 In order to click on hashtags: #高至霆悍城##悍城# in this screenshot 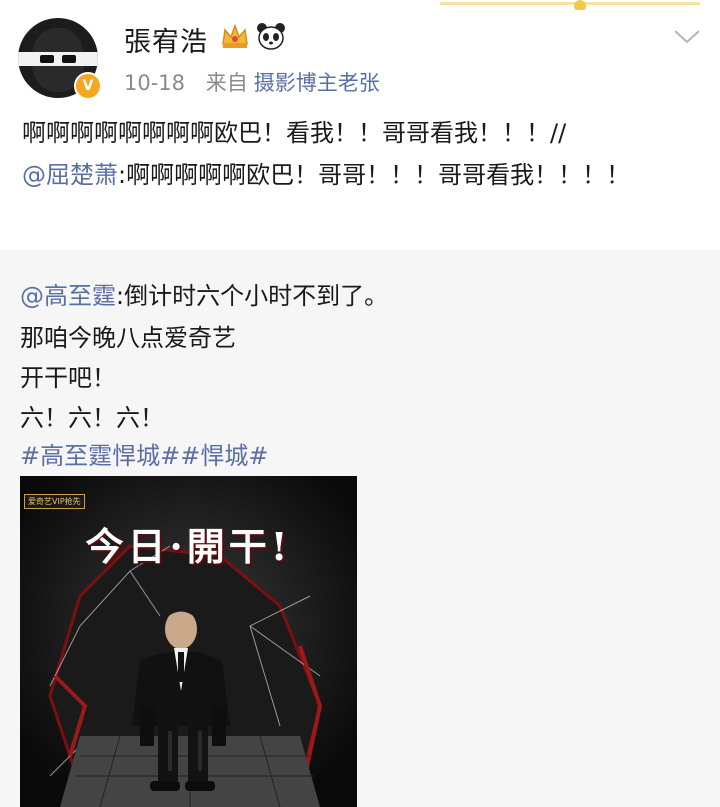, I will do `click(144, 453)`.